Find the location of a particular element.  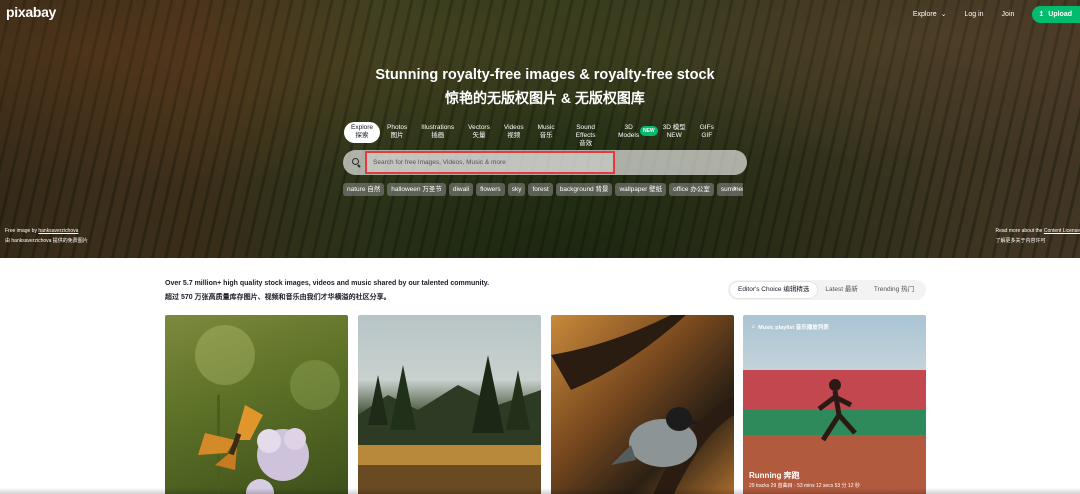

tab-label: GIFs is located at coordinates (706, 127).